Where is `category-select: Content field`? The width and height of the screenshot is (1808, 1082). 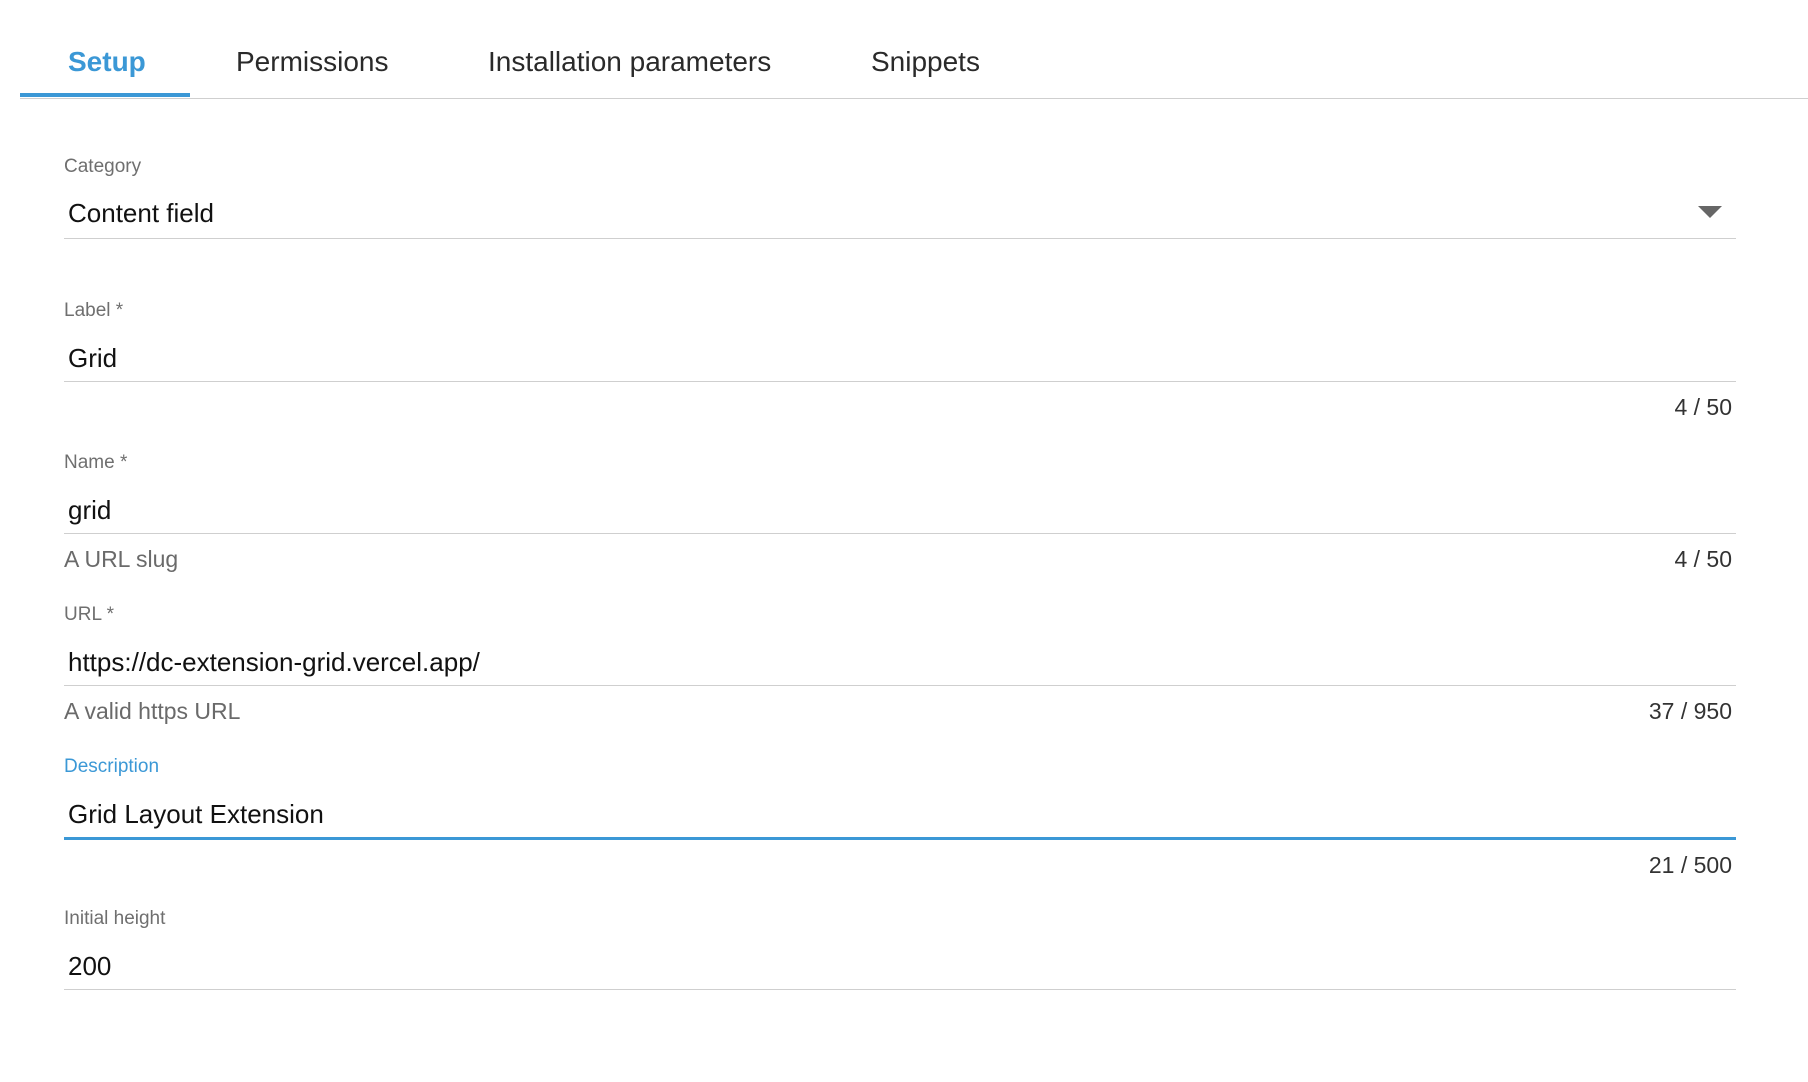
category-select: Content field is located at coordinates (900, 215).